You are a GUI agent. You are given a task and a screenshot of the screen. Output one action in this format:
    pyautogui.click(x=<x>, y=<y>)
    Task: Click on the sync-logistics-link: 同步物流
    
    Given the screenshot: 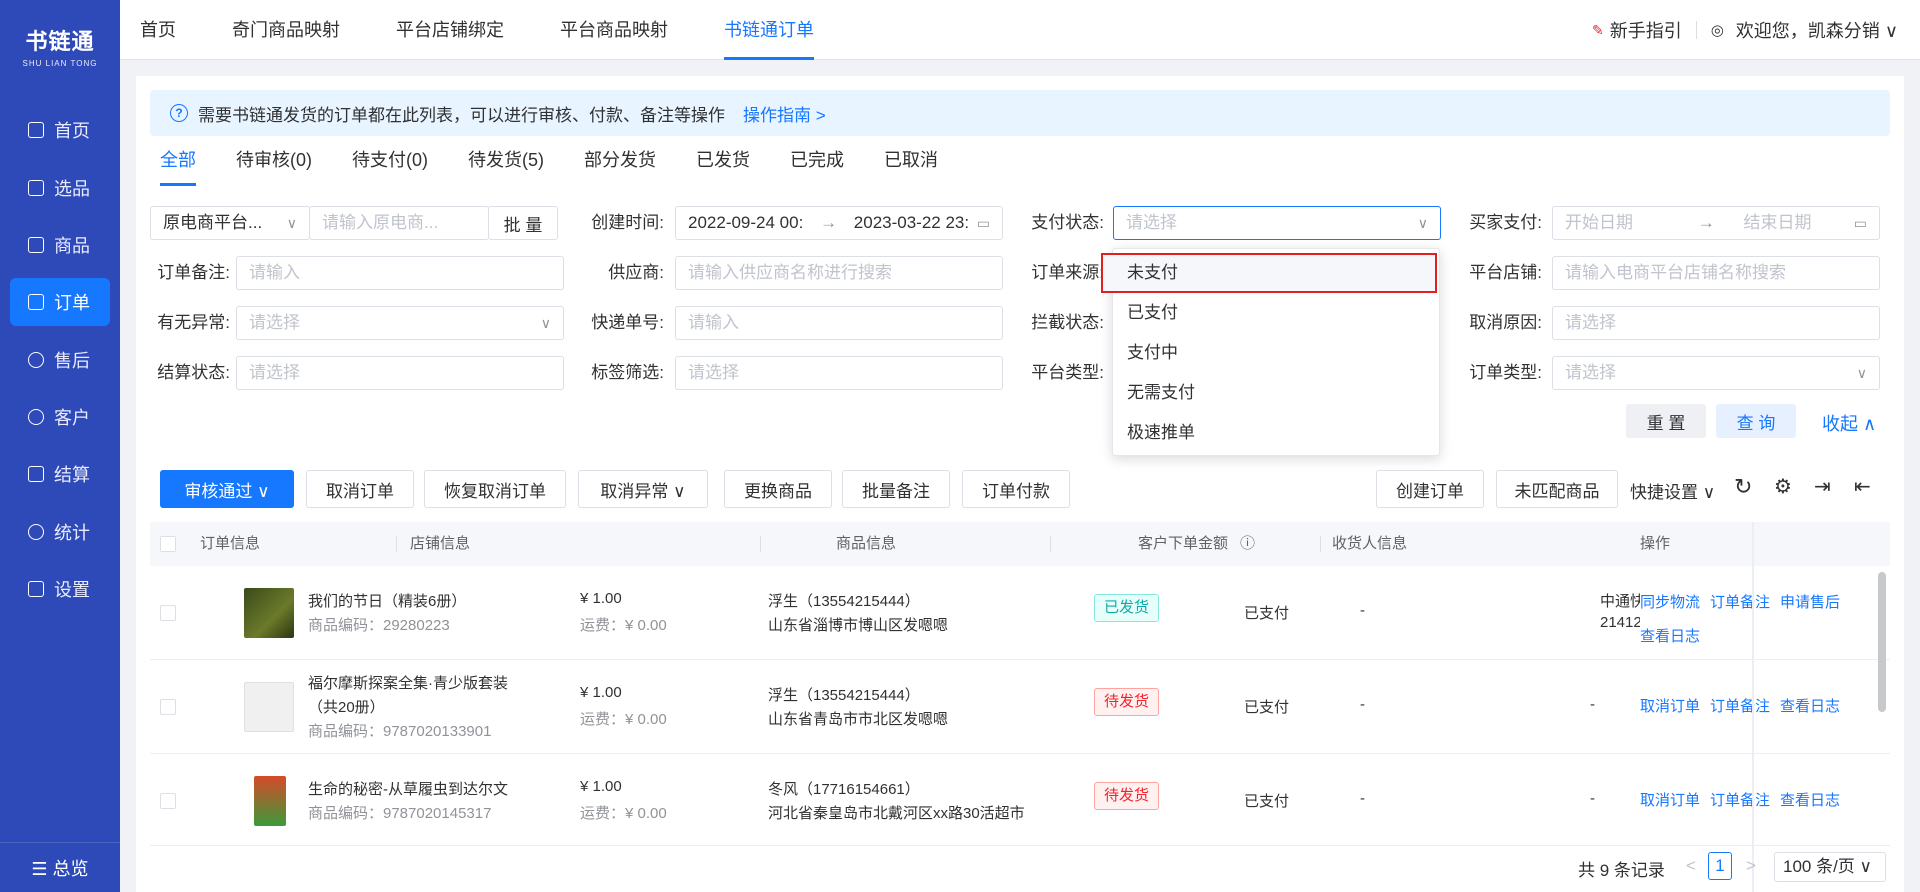 What is the action you would take?
    pyautogui.click(x=1670, y=602)
    